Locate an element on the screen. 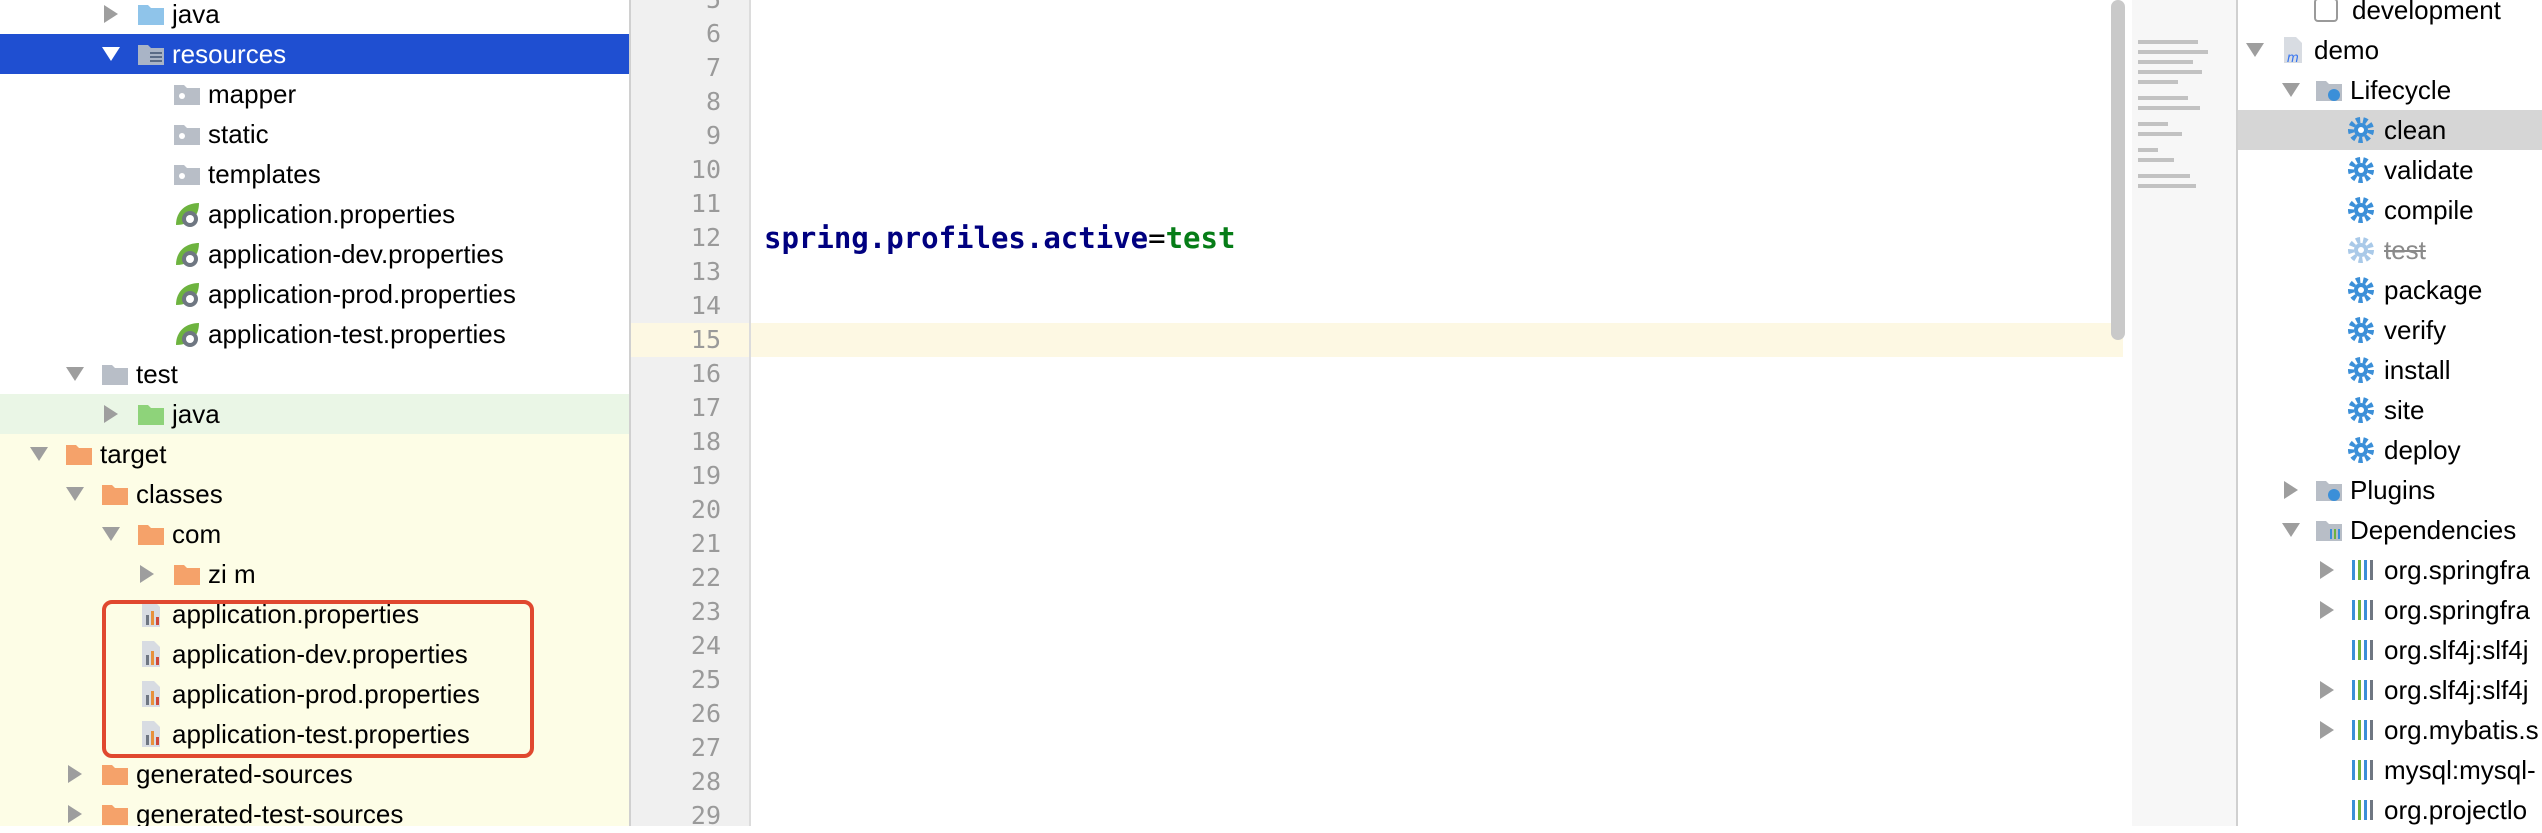 This screenshot has height=833, width=2542. tree-item-resources: resources is located at coordinates (314, 54).